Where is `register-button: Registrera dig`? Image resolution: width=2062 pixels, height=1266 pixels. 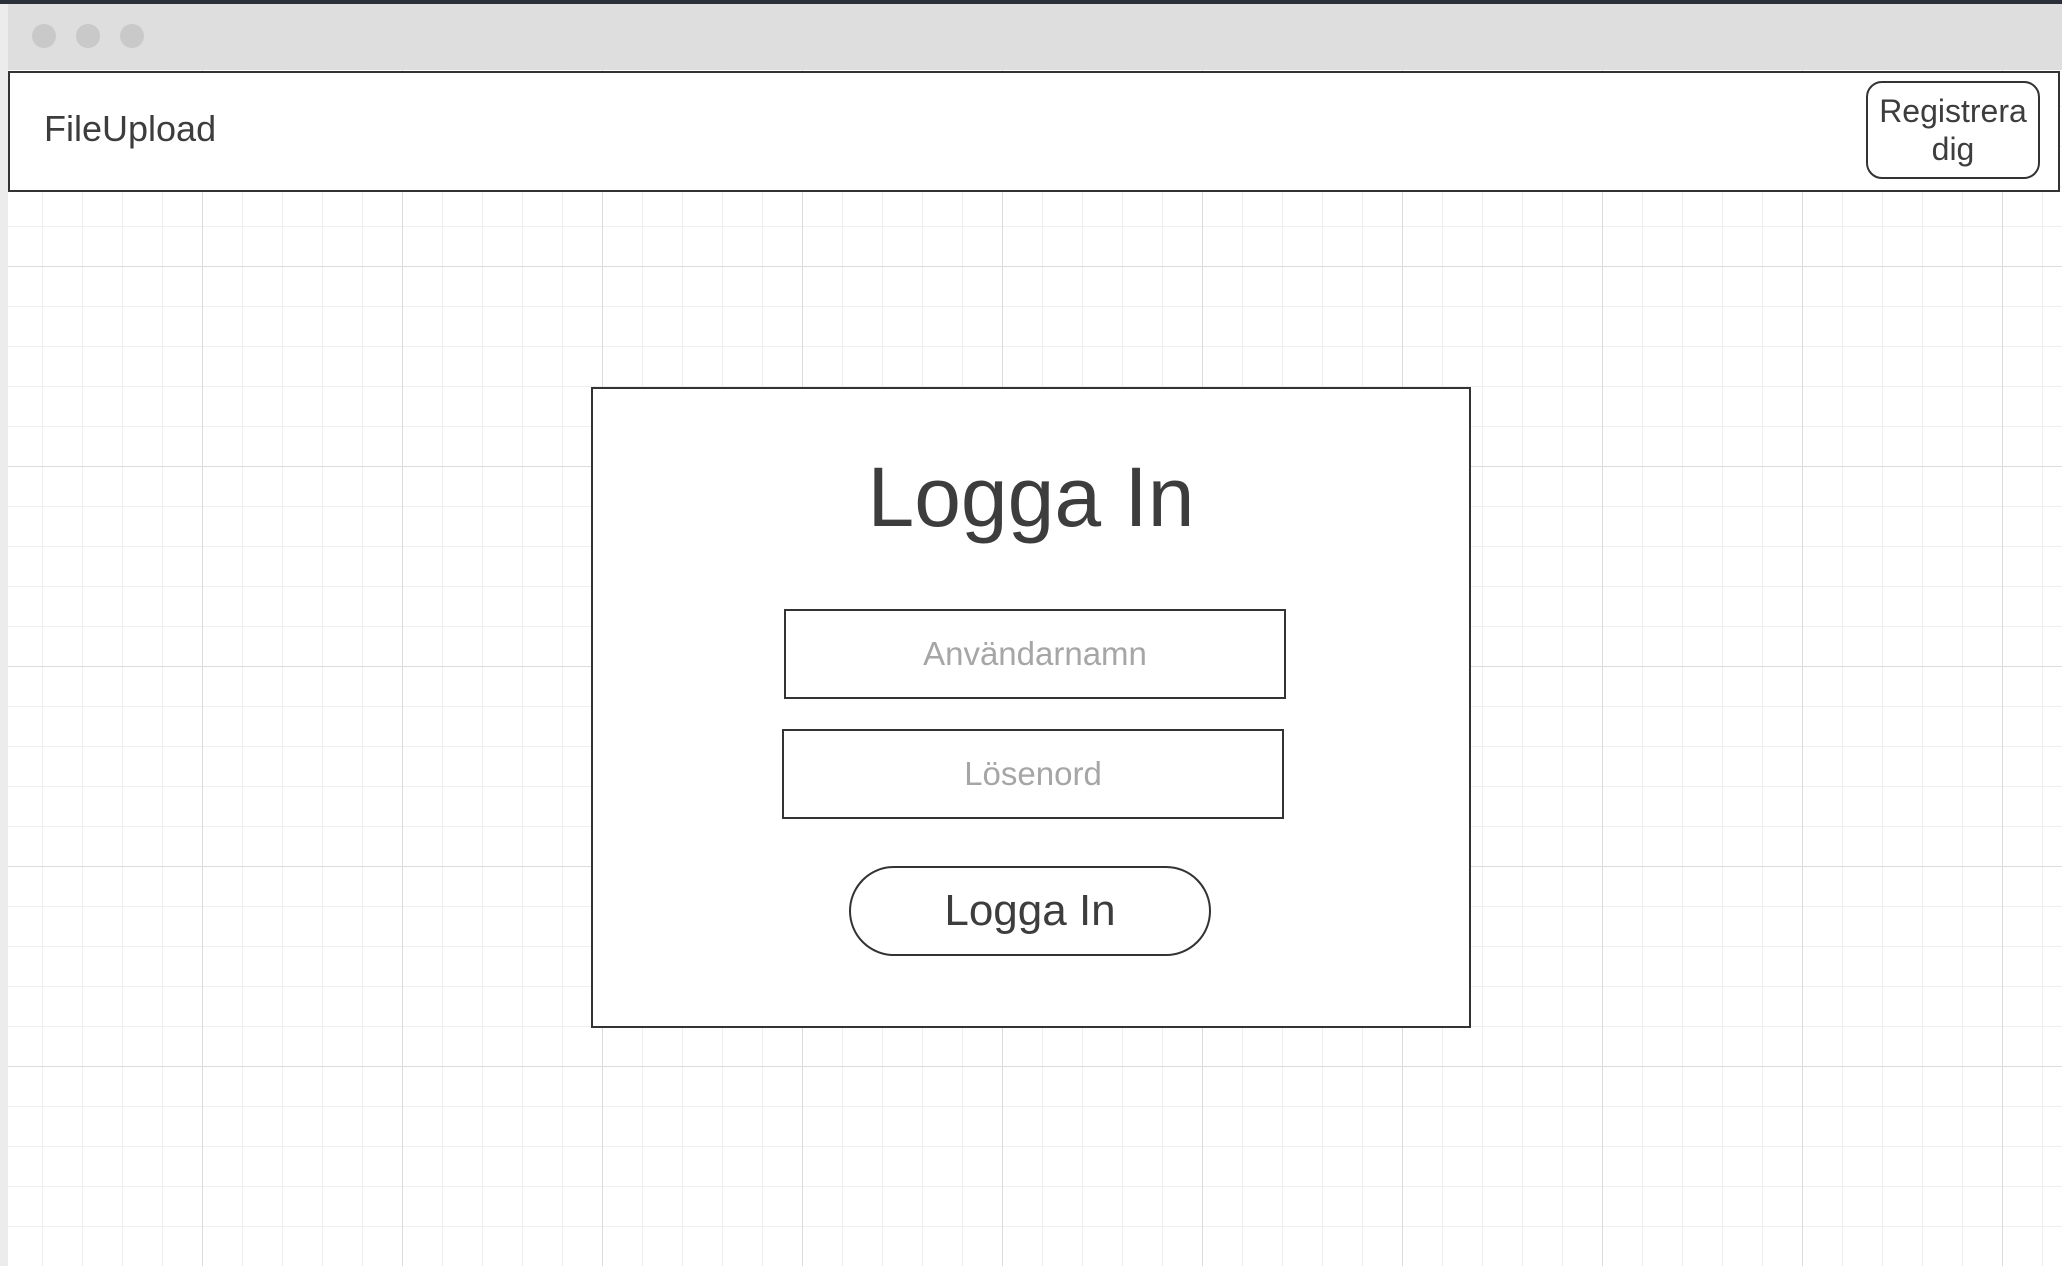 register-button: Registrera dig is located at coordinates (1953, 130).